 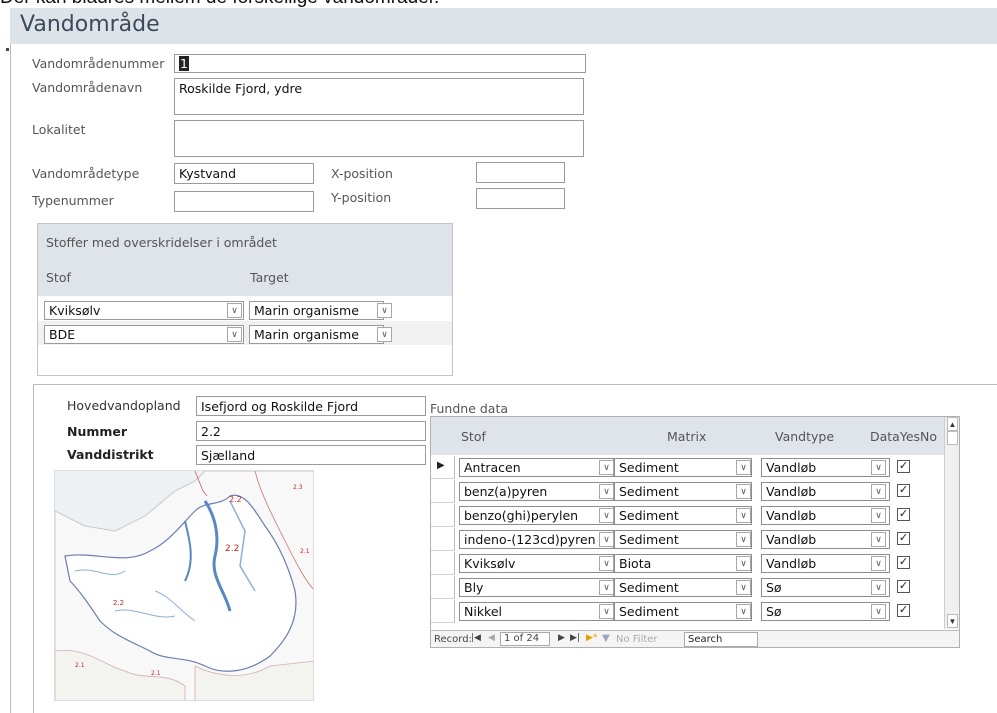 I want to click on form-left-border, so click(x=10, y=378).